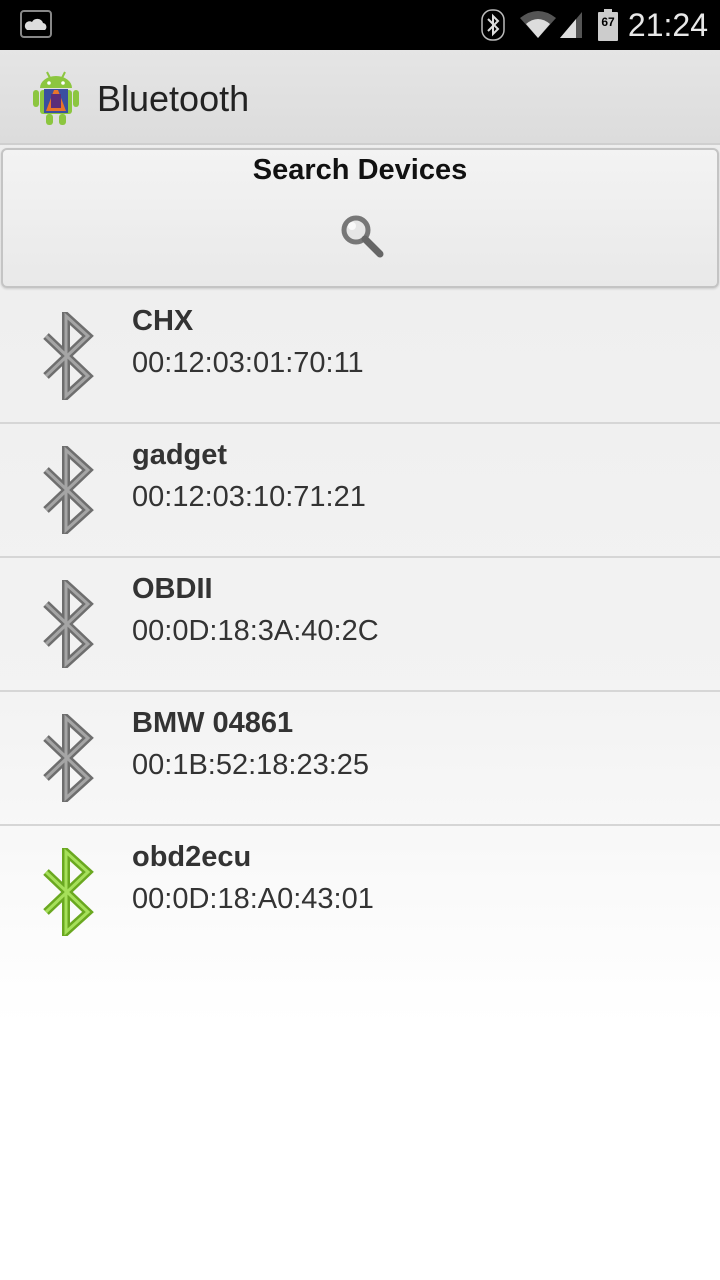  What do you see at coordinates (608, 22) in the screenshot?
I see `battery-level: 67` at bounding box center [608, 22].